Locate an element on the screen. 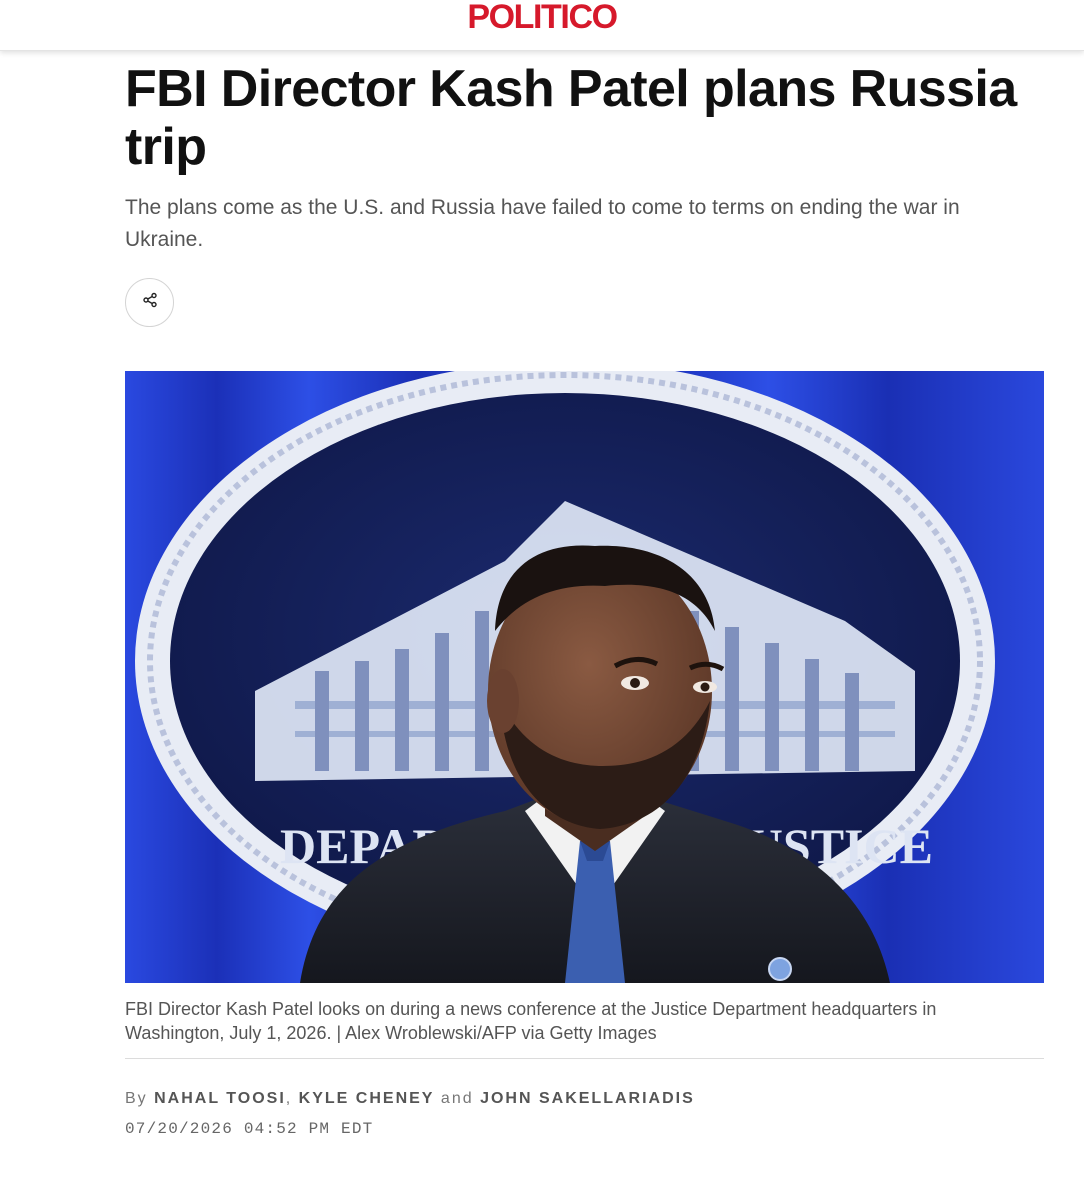 The height and width of the screenshot is (1200, 1084). byline-prefix: By is located at coordinates (136, 1098).